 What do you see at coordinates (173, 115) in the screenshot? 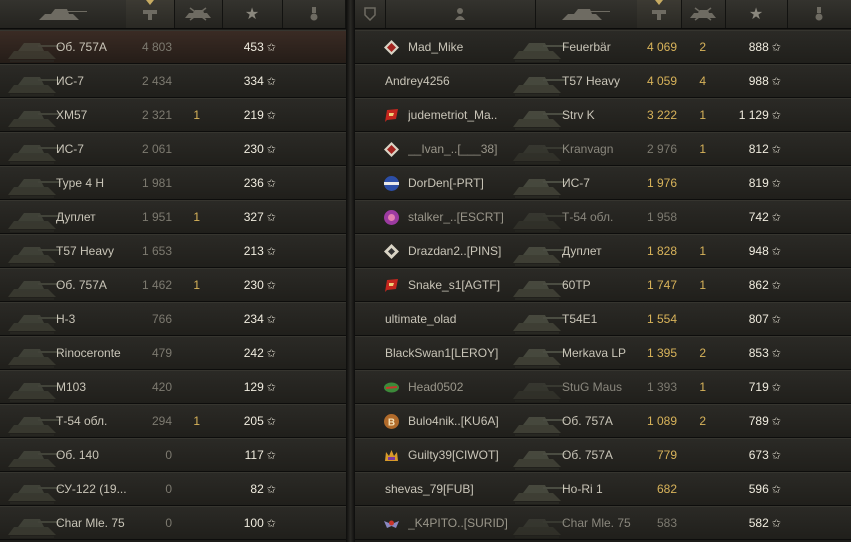
I see `table-row: XM57 2 321 1 219 ✩` at bounding box center [173, 115].